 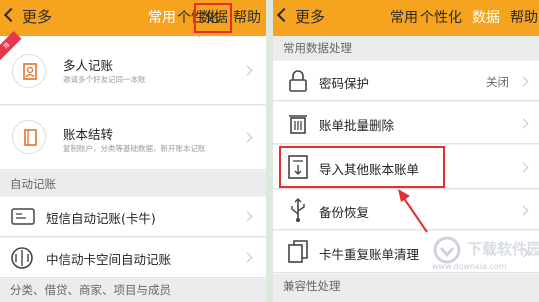 I want to click on section-header-common: 常用数据处理, so click(x=406, y=48).